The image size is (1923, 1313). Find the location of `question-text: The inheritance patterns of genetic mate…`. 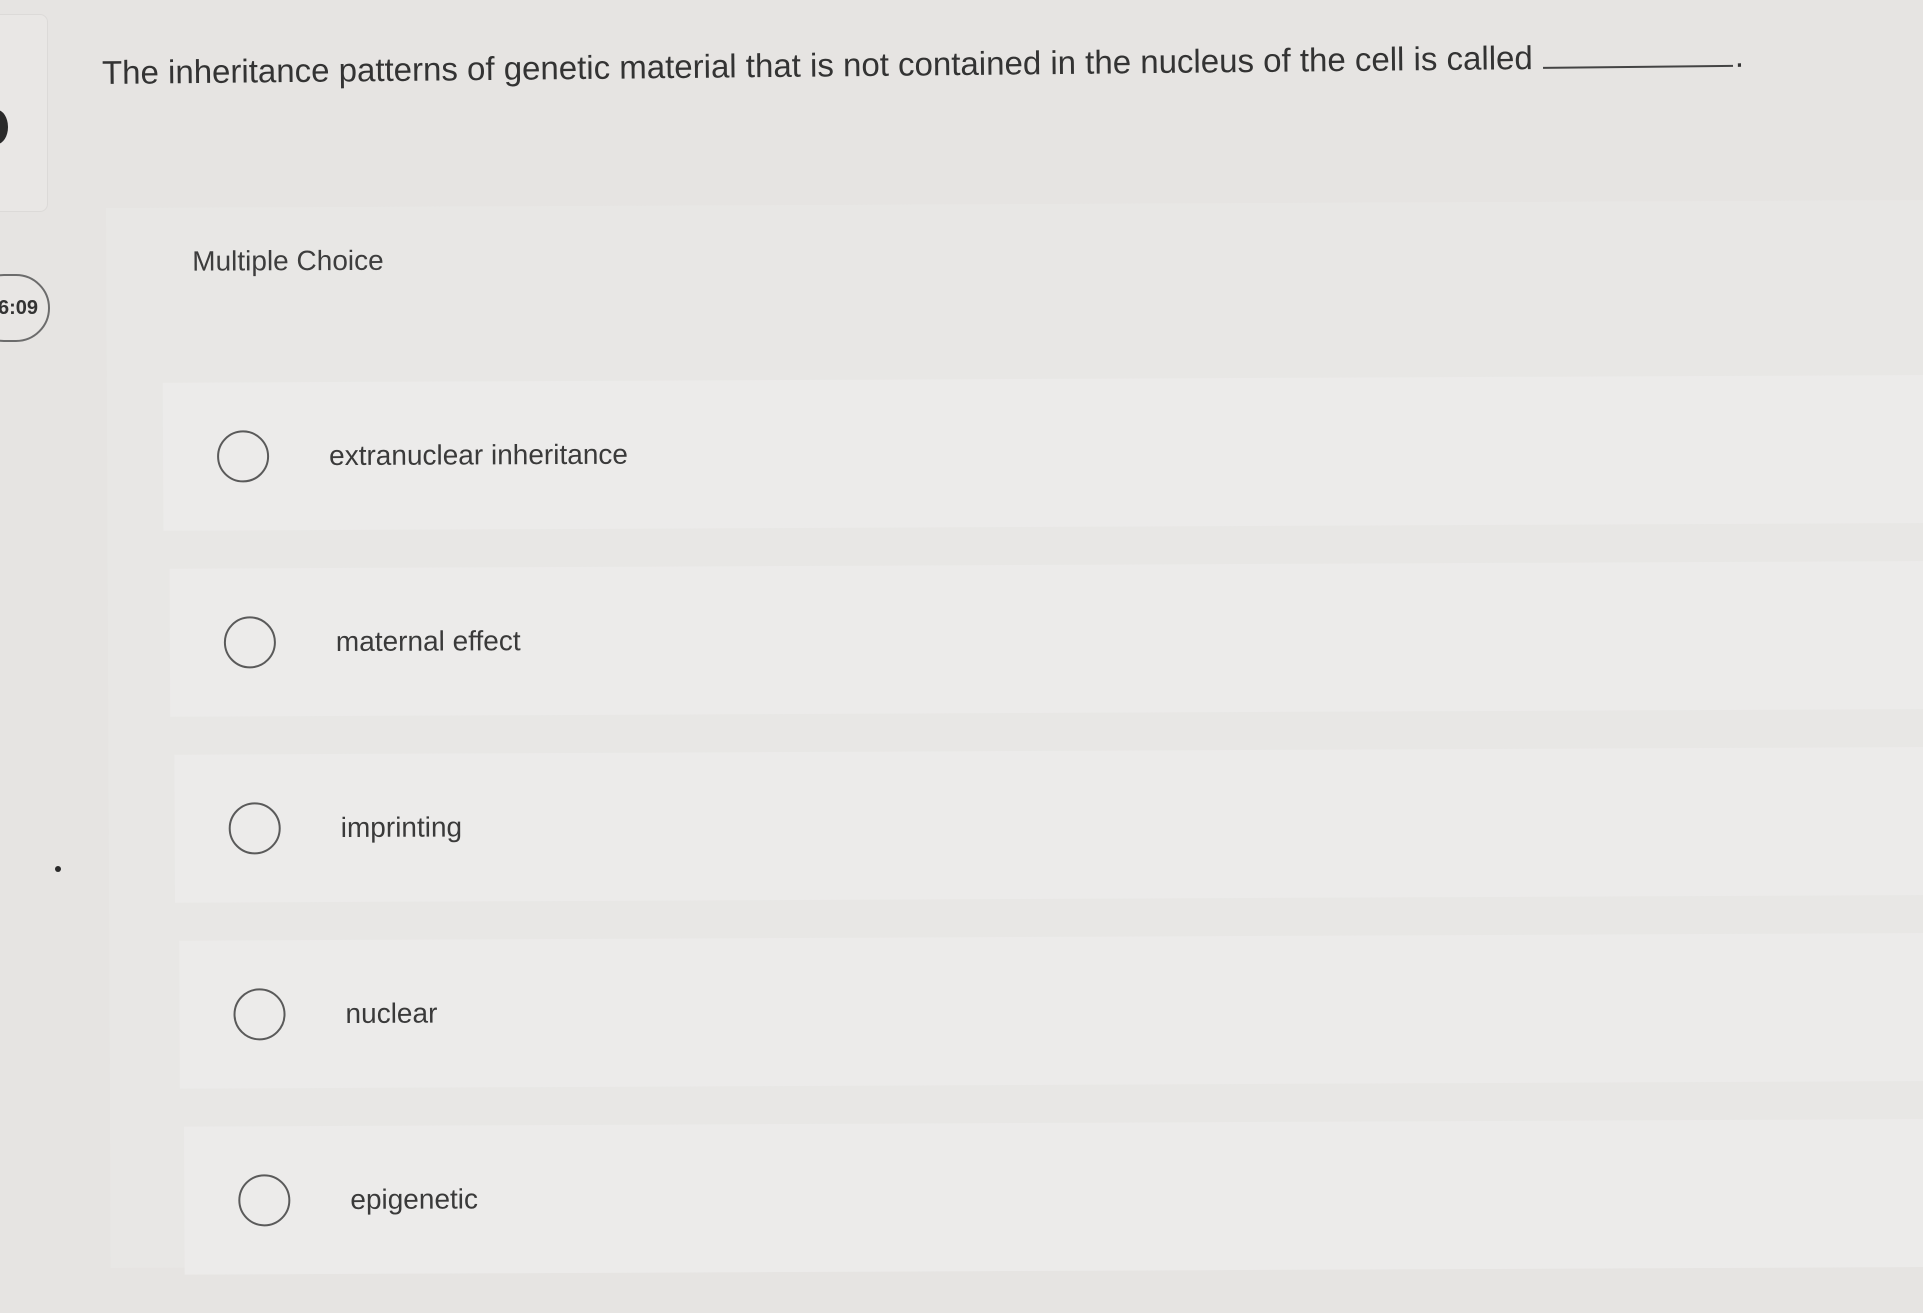

question-text: The inheritance patterns of genetic mate… is located at coordinates (817, 65).